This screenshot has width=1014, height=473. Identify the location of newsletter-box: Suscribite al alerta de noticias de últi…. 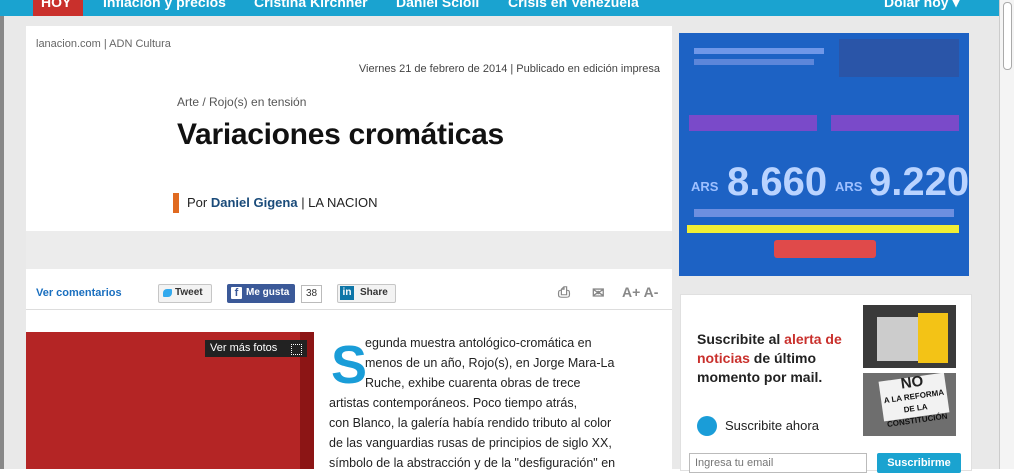
(826, 383).